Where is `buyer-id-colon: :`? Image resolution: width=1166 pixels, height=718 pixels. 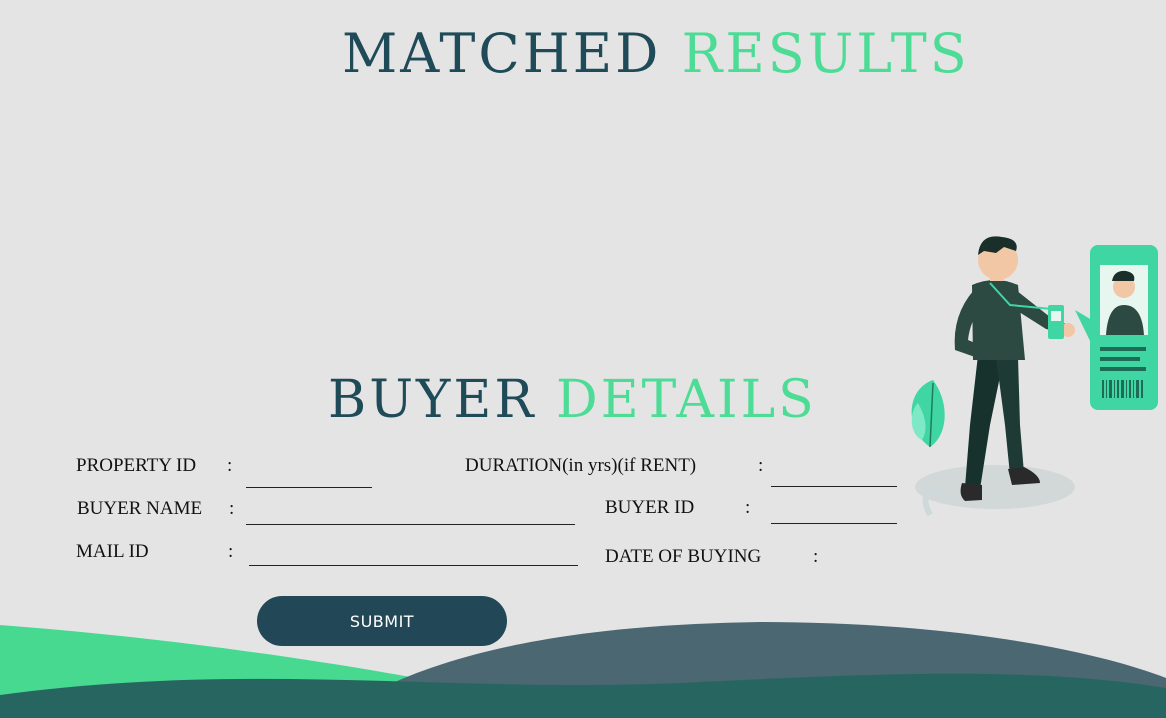 buyer-id-colon: : is located at coordinates (748, 507).